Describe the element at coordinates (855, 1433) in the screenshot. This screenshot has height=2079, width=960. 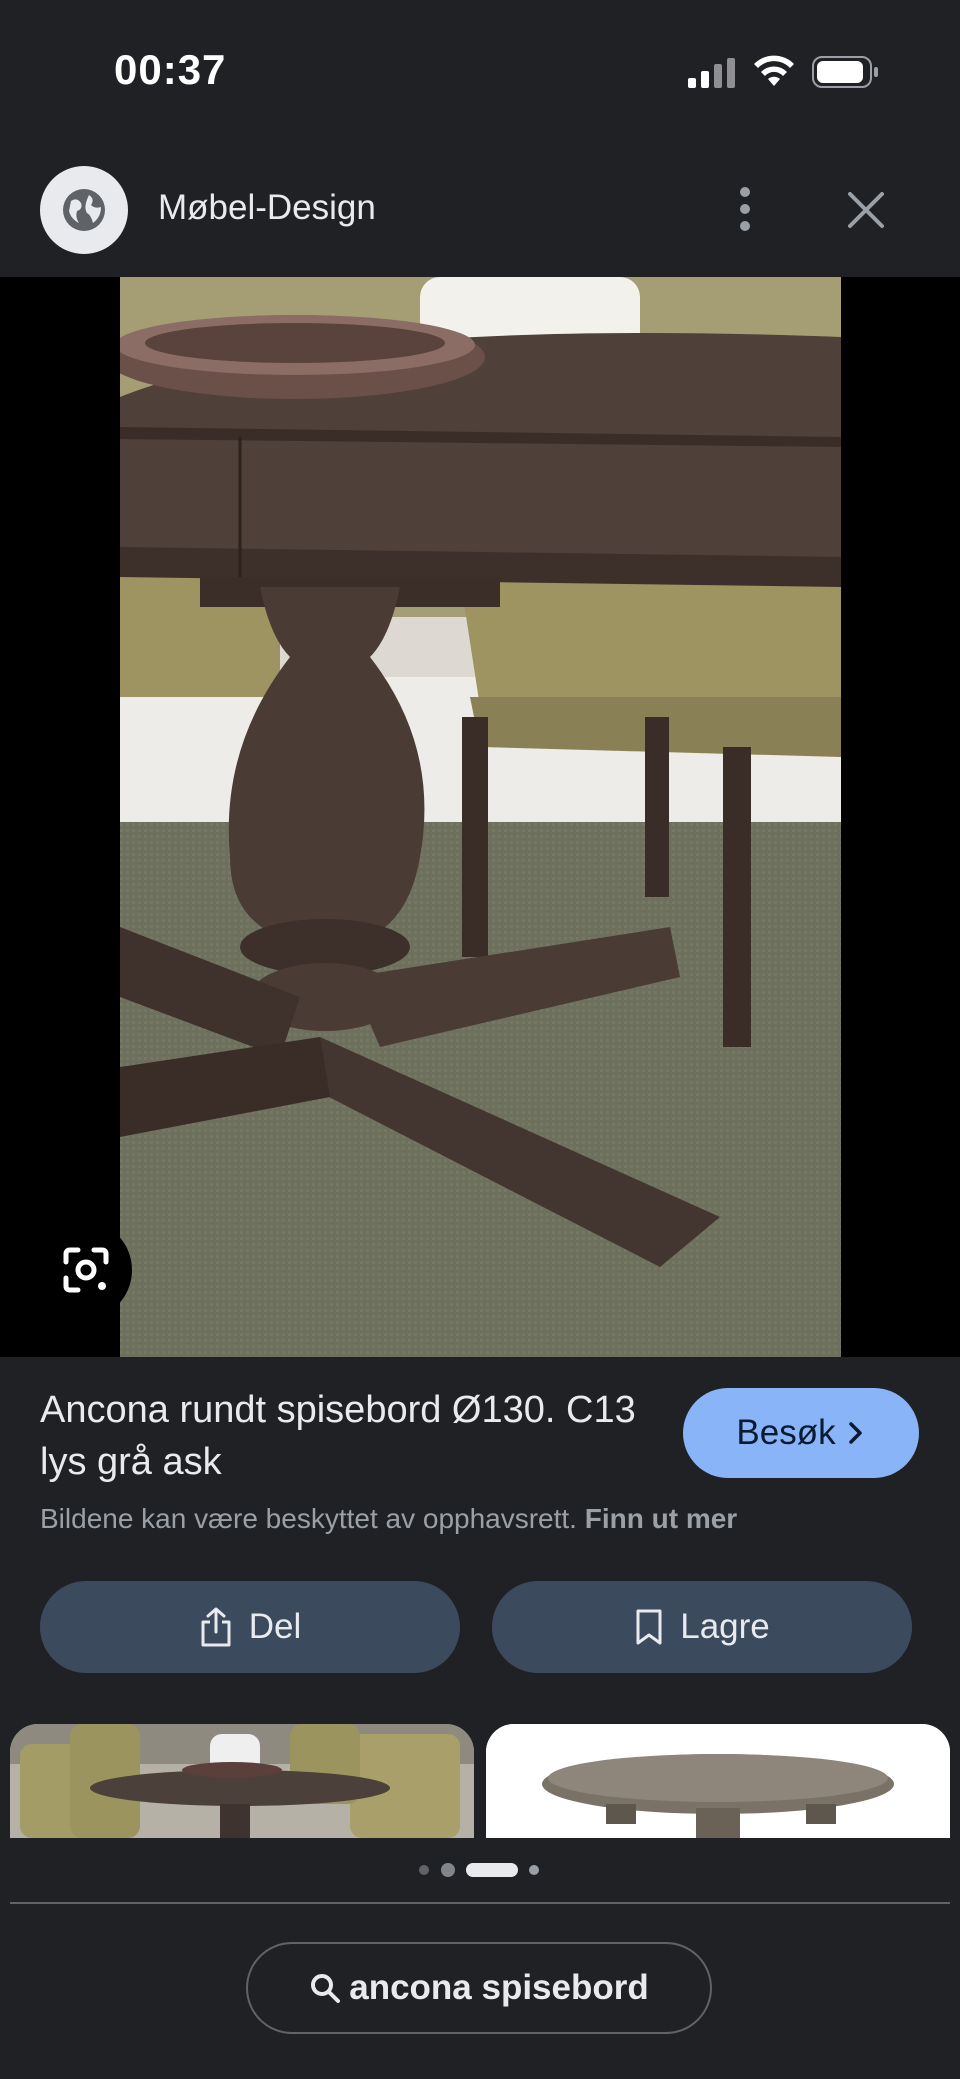
I see `chevron-right-icon` at that location.